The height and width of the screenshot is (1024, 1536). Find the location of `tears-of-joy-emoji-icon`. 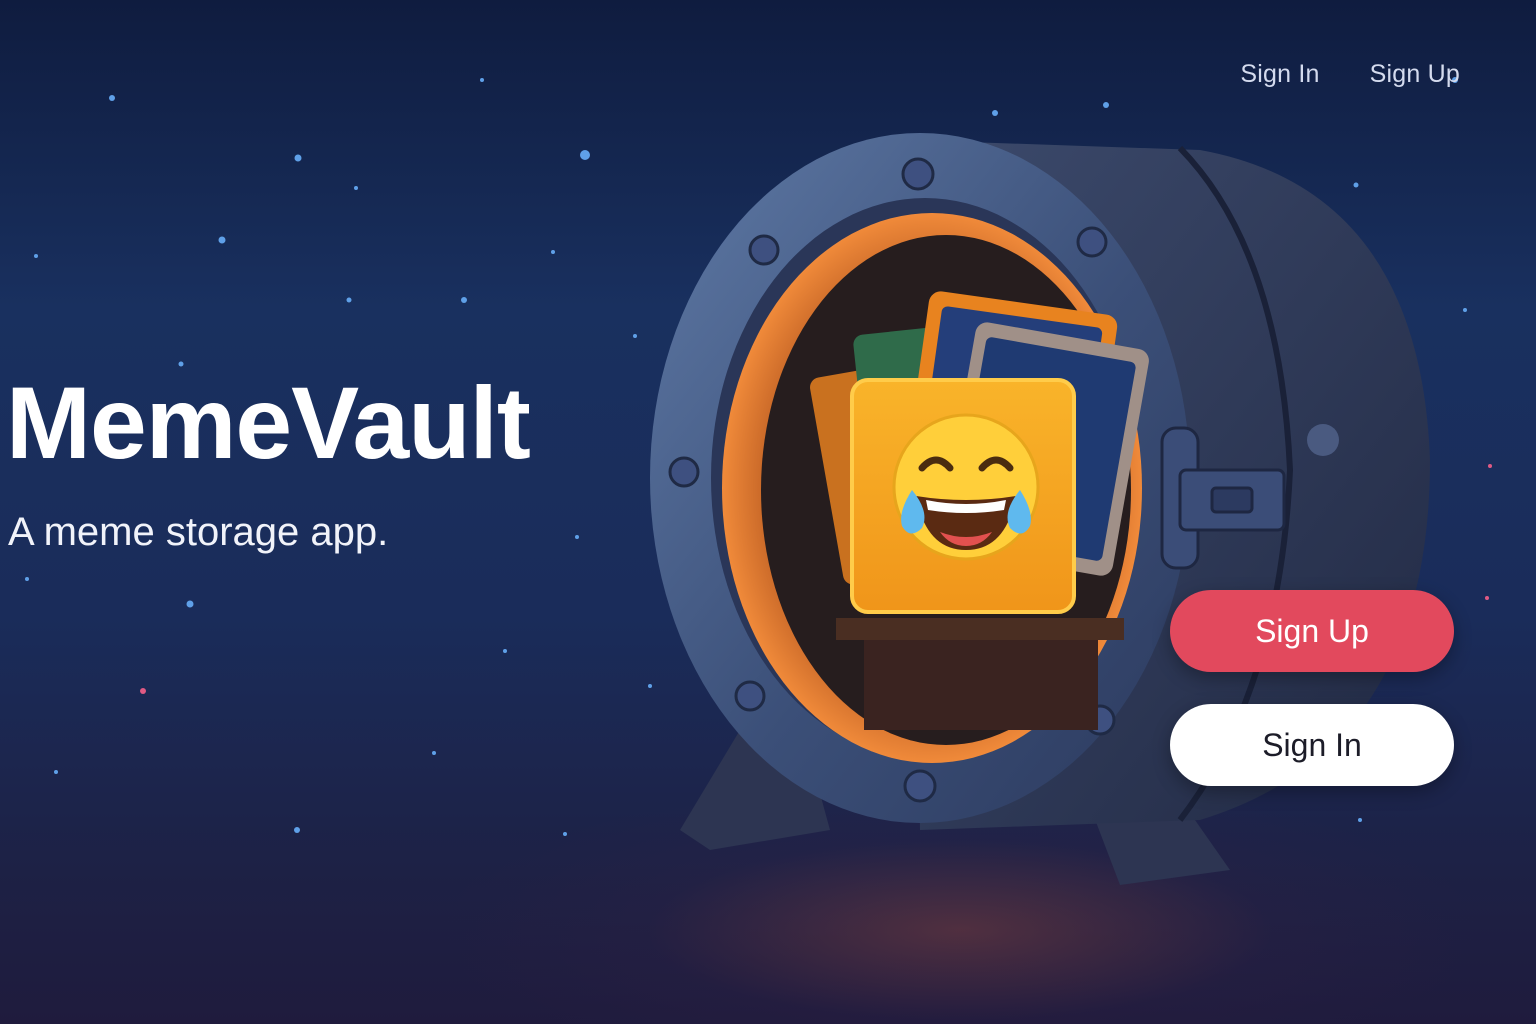

tears-of-joy-emoji-icon is located at coordinates (966, 487).